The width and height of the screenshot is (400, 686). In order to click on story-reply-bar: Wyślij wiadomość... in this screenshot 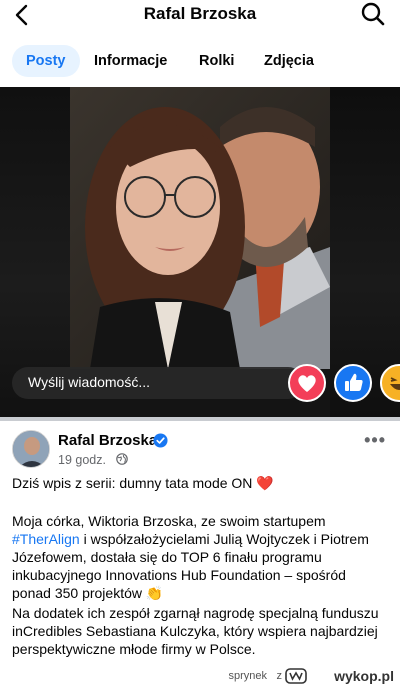, I will do `click(200, 386)`.